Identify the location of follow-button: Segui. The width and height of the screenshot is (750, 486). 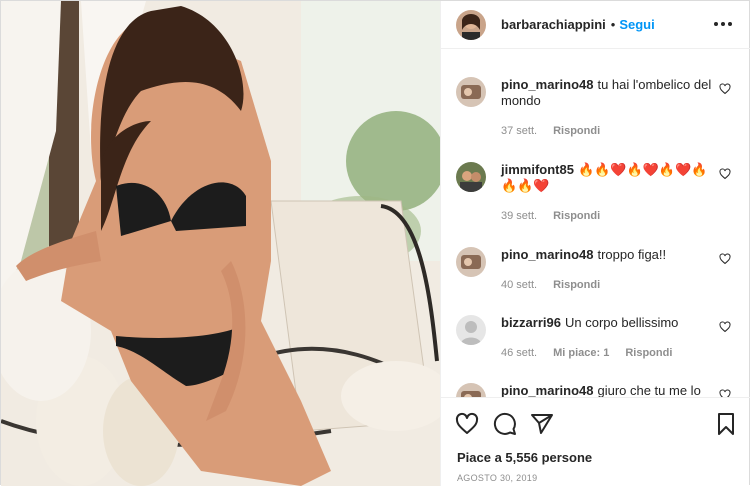
(636, 24).